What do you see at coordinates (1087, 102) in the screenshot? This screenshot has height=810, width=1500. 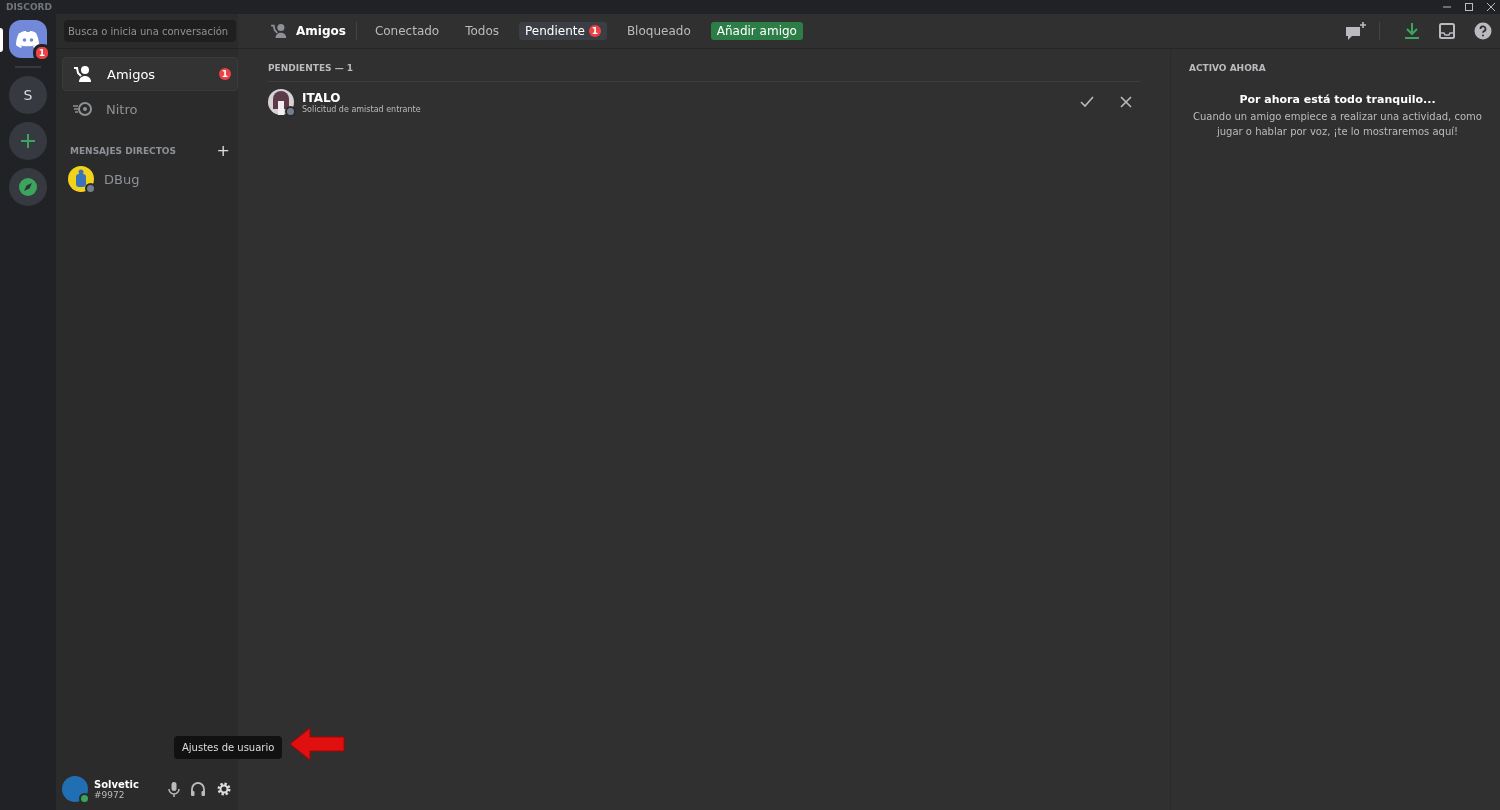 I see `accept-icon` at bounding box center [1087, 102].